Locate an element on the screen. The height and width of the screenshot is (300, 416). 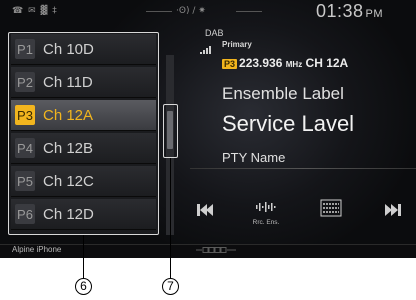
ensemble-label: Ensemble Label is located at coordinates (283, 93).